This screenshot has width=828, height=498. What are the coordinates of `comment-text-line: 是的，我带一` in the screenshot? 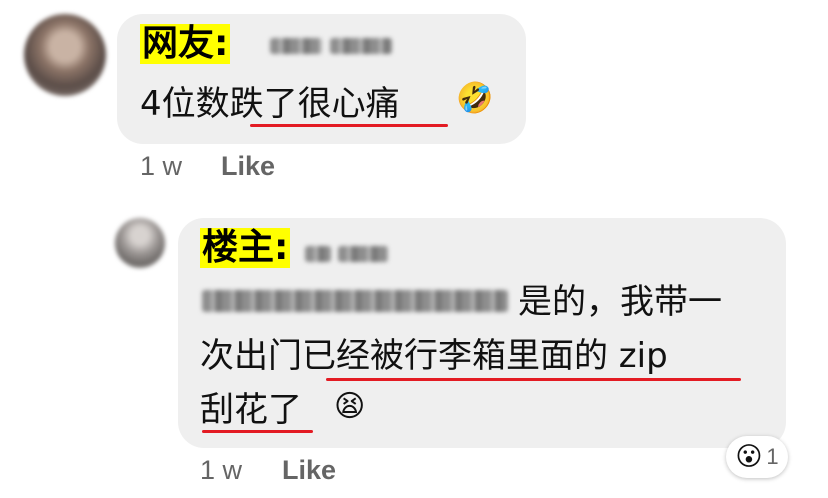 It's located at (620, 302).